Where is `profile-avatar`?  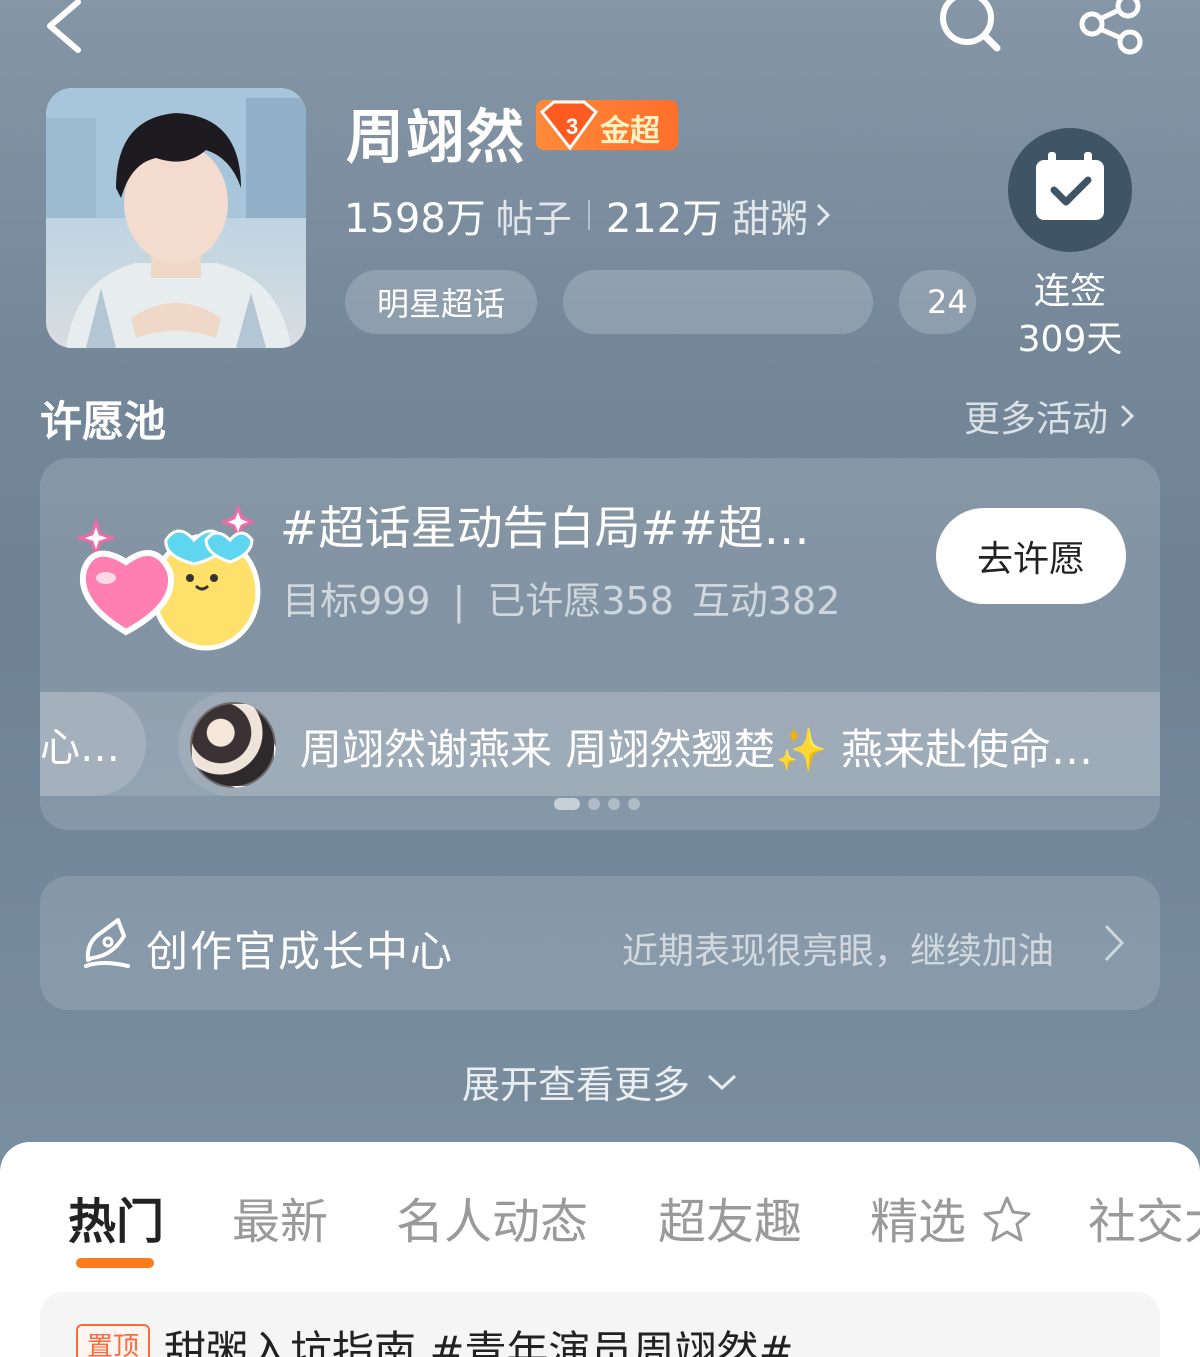 profile-avatar is located at coordinates (176, 218).